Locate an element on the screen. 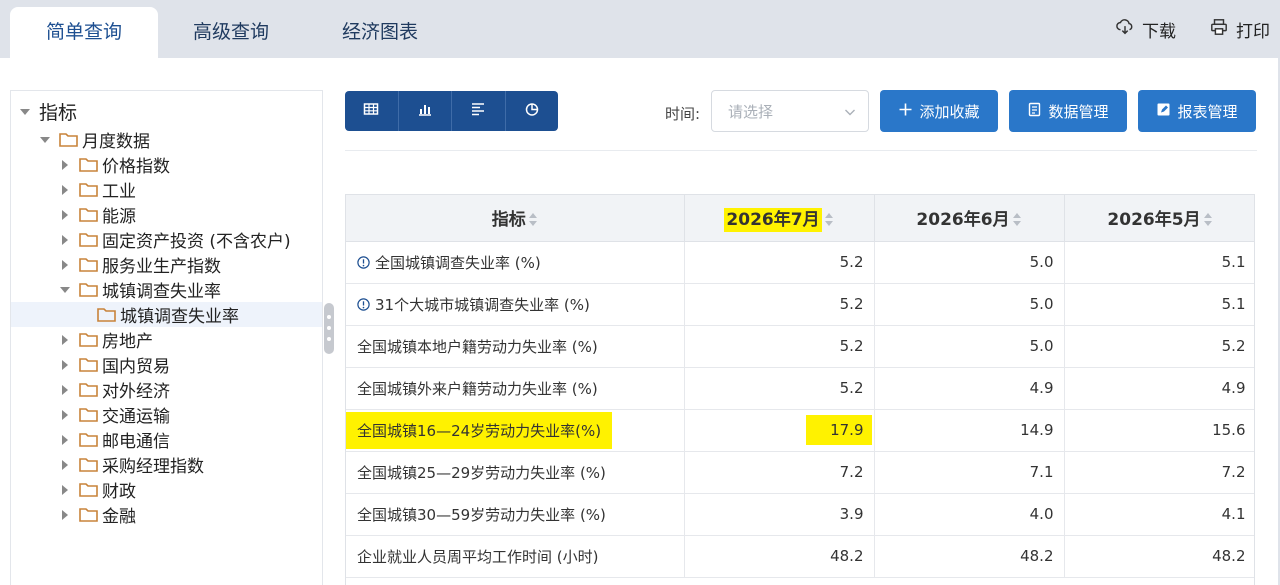 This screenshot has width=1280, height=585. highlighted-indicator-label: 全国城镇16—24岁劳动力失业率(%) is located at coordinates (479, 430).